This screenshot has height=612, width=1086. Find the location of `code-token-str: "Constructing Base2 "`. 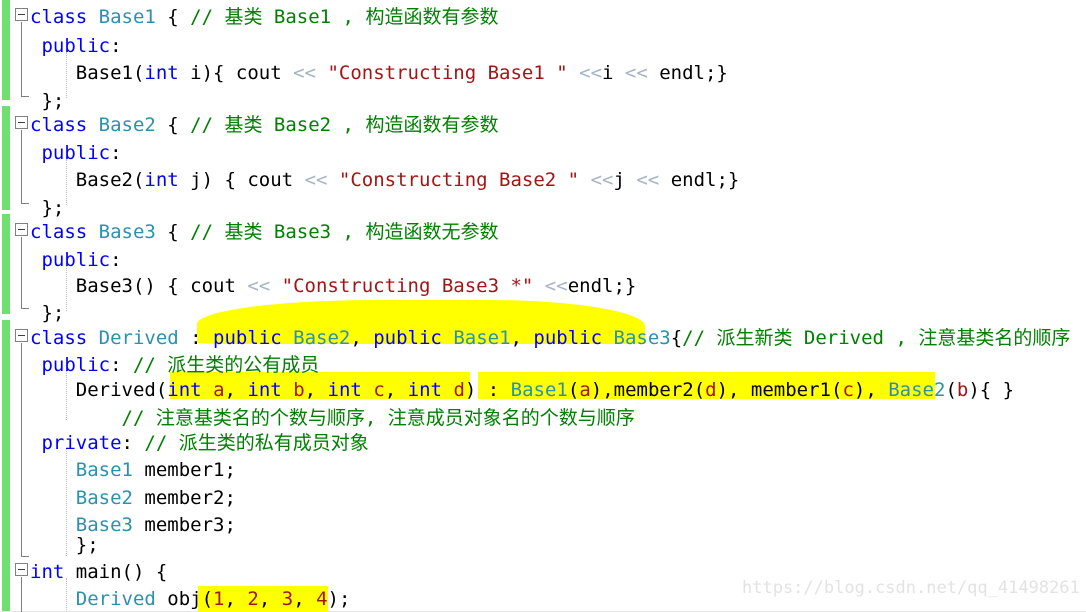

code-token-str: "Constructing Base2 " is located at coordinates (453, 180).